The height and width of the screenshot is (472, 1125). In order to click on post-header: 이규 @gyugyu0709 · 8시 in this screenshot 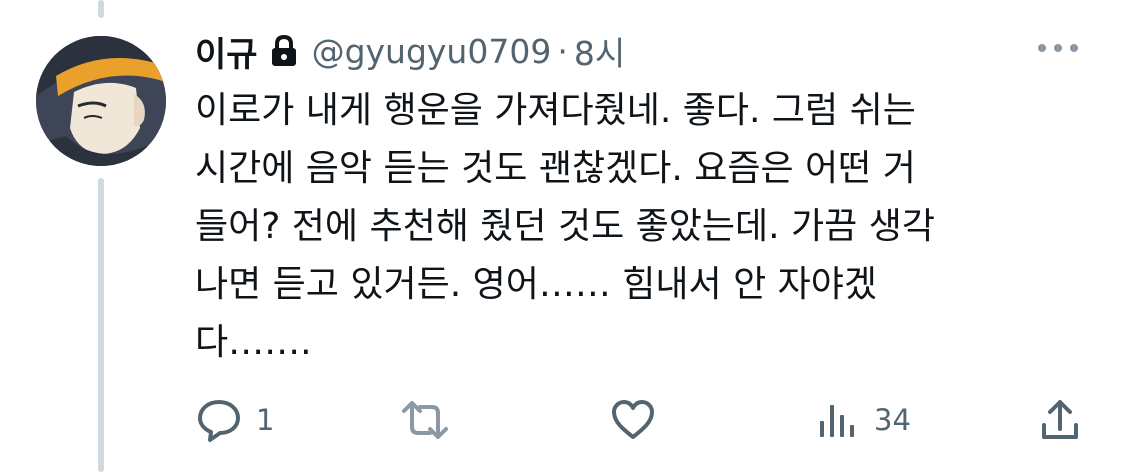, I will do `click(410, 51)`.